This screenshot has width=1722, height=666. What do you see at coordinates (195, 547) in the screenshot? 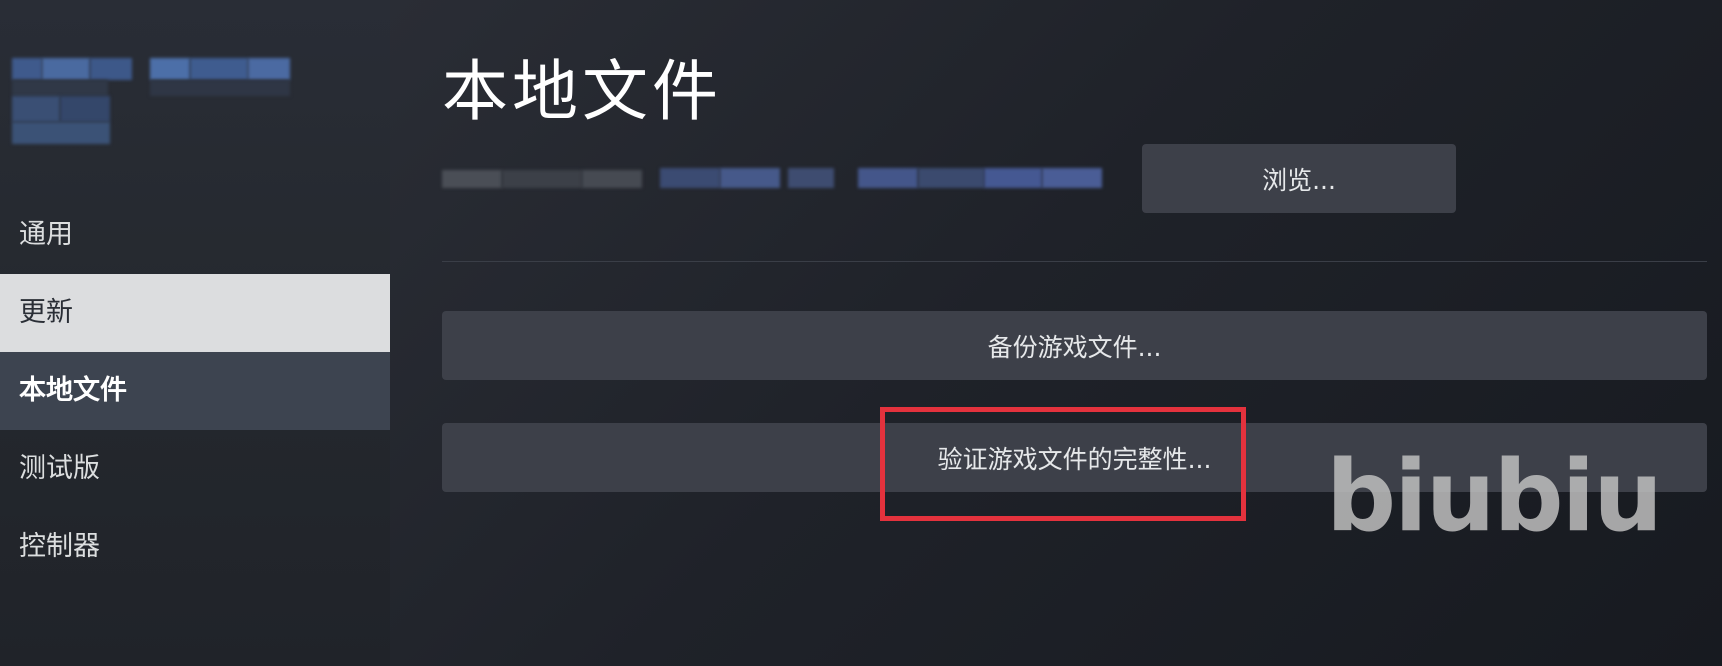
I see `nav-item-controller: 控制器` at bounding box center [195, 547].